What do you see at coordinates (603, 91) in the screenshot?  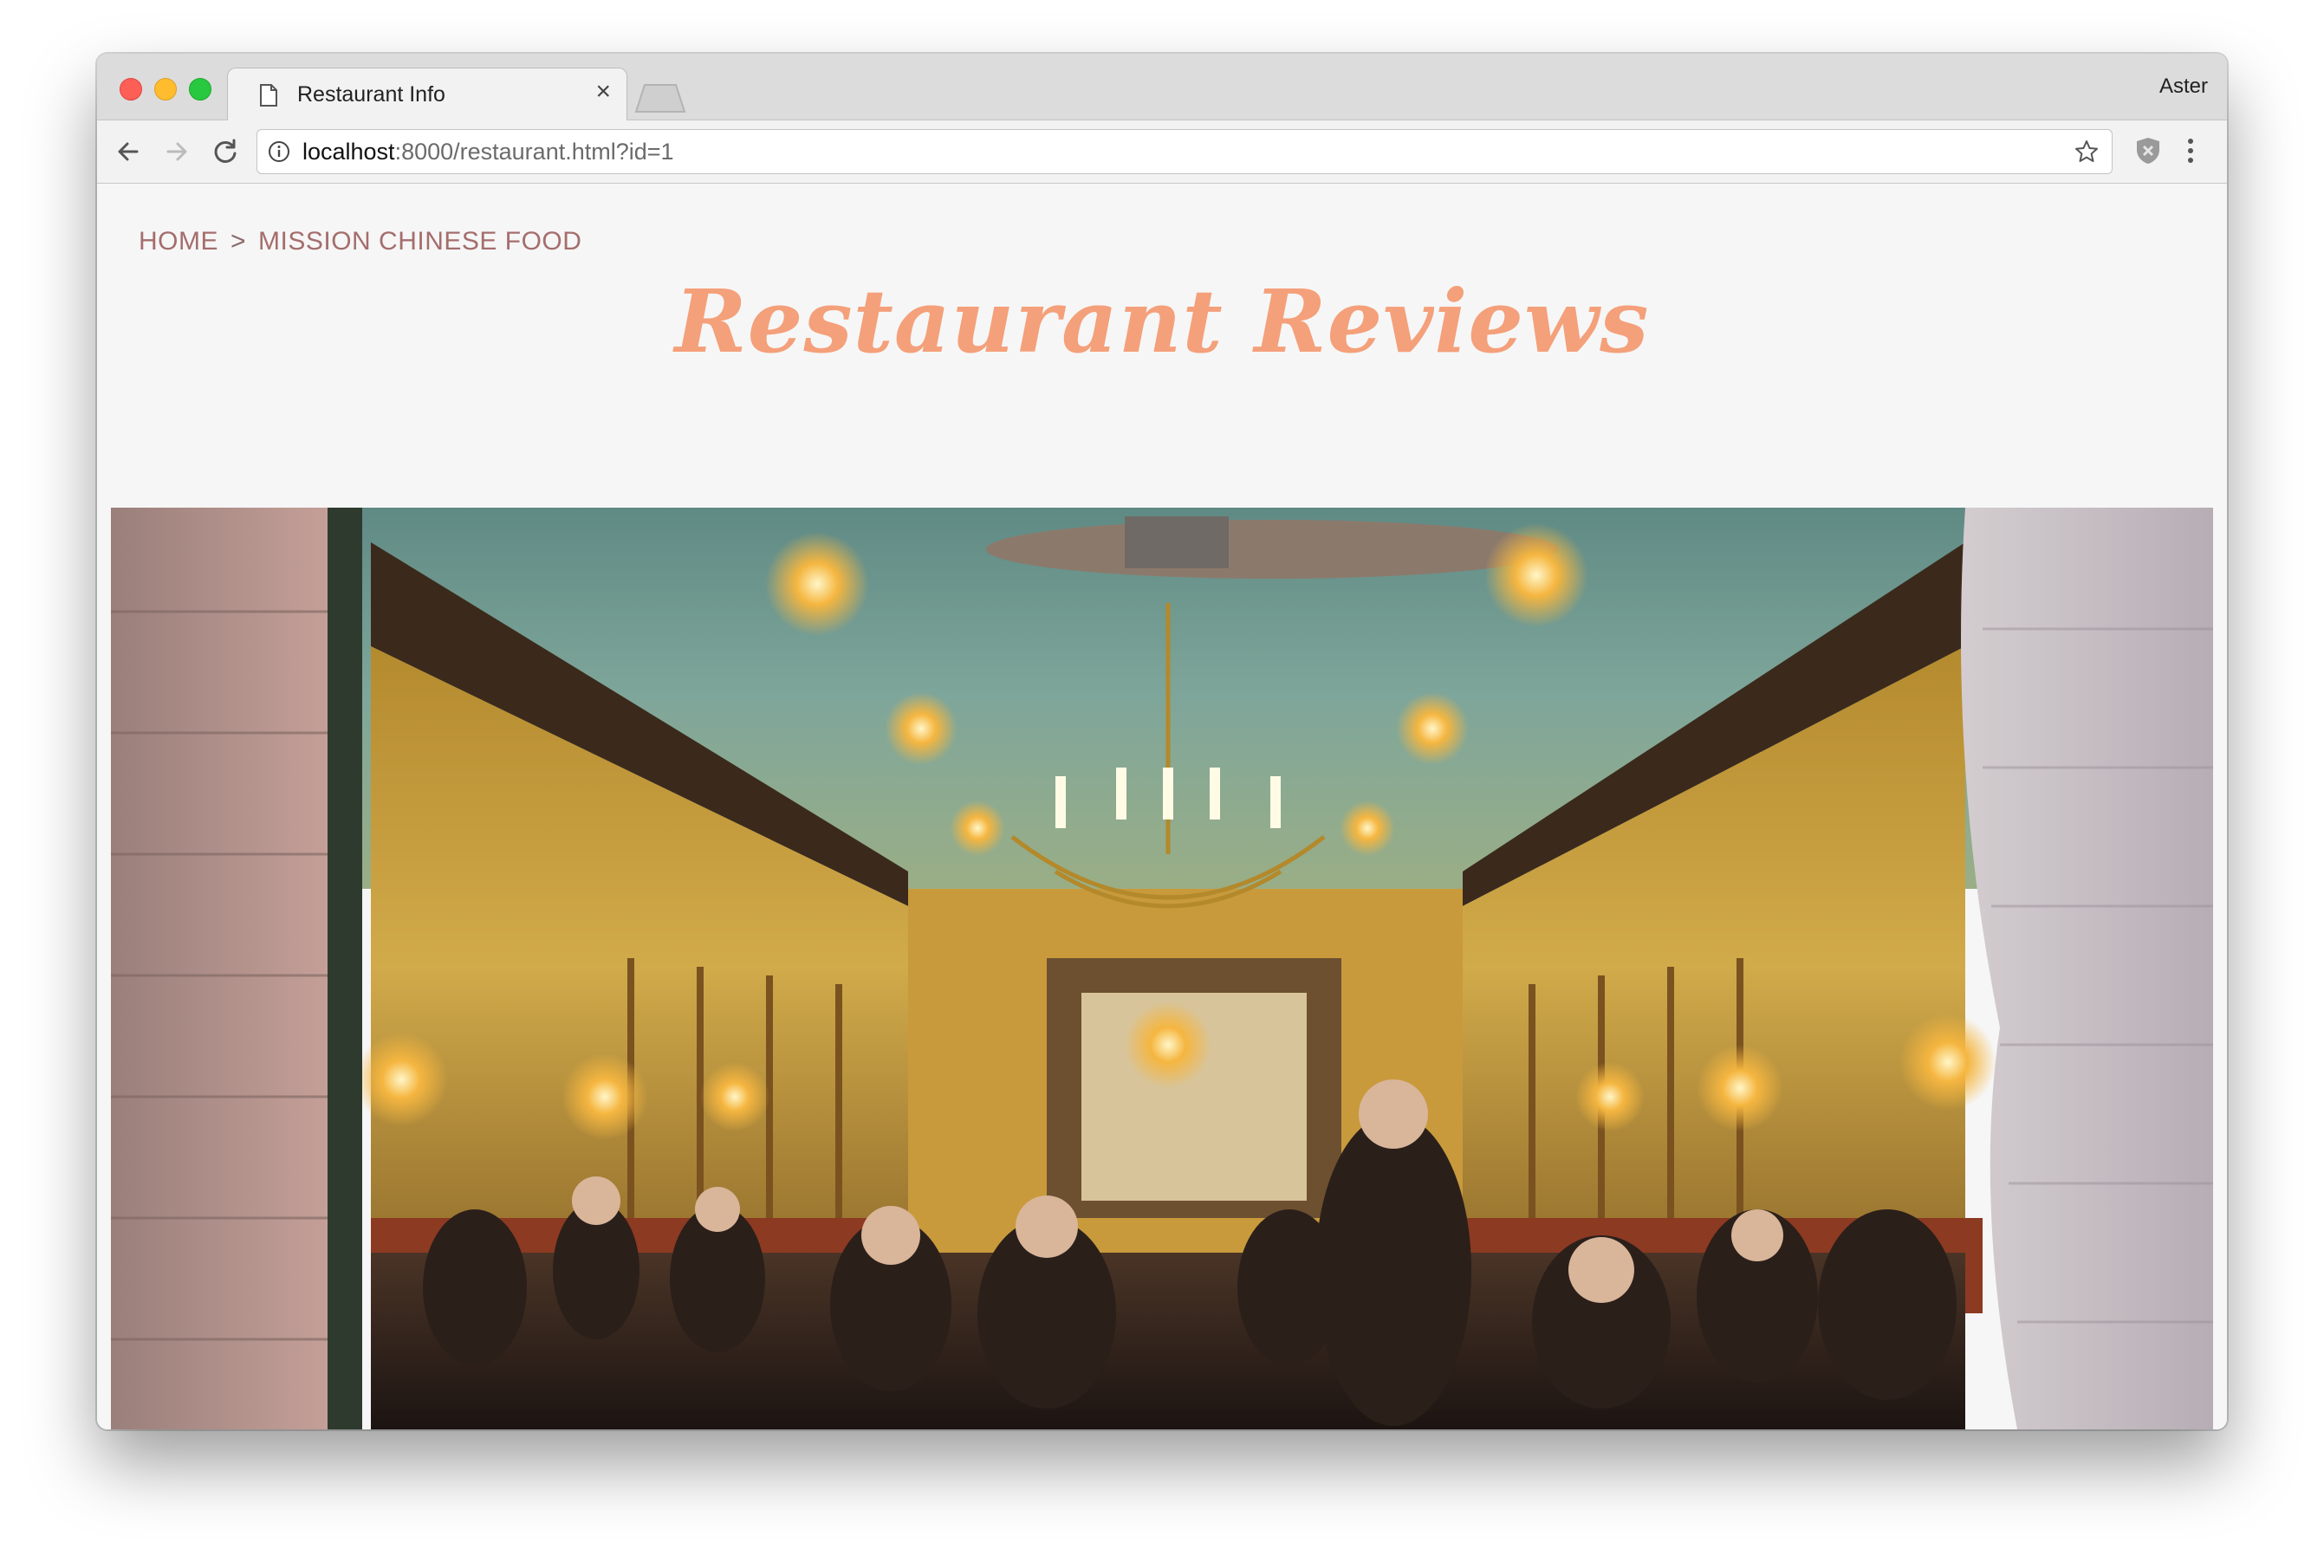 I see `tab-close-button: ×` at bounding box center [603, 91].